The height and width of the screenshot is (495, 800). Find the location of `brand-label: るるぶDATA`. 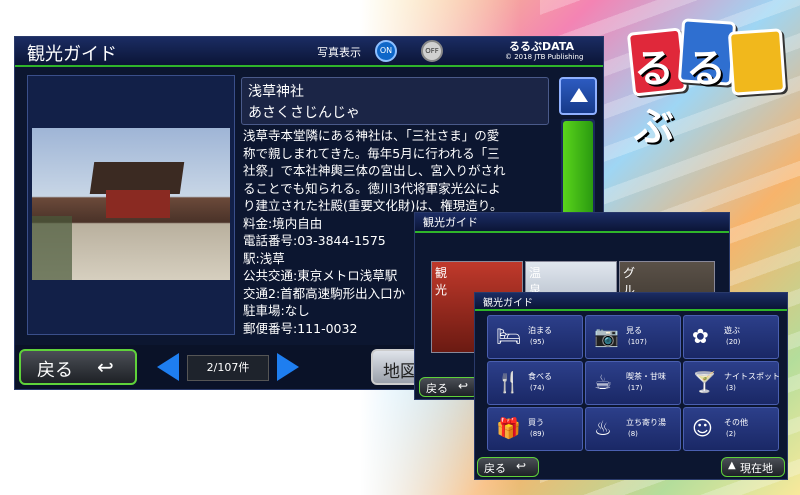

brand-label: るるぶDATA is located at coordinates (541, 46).